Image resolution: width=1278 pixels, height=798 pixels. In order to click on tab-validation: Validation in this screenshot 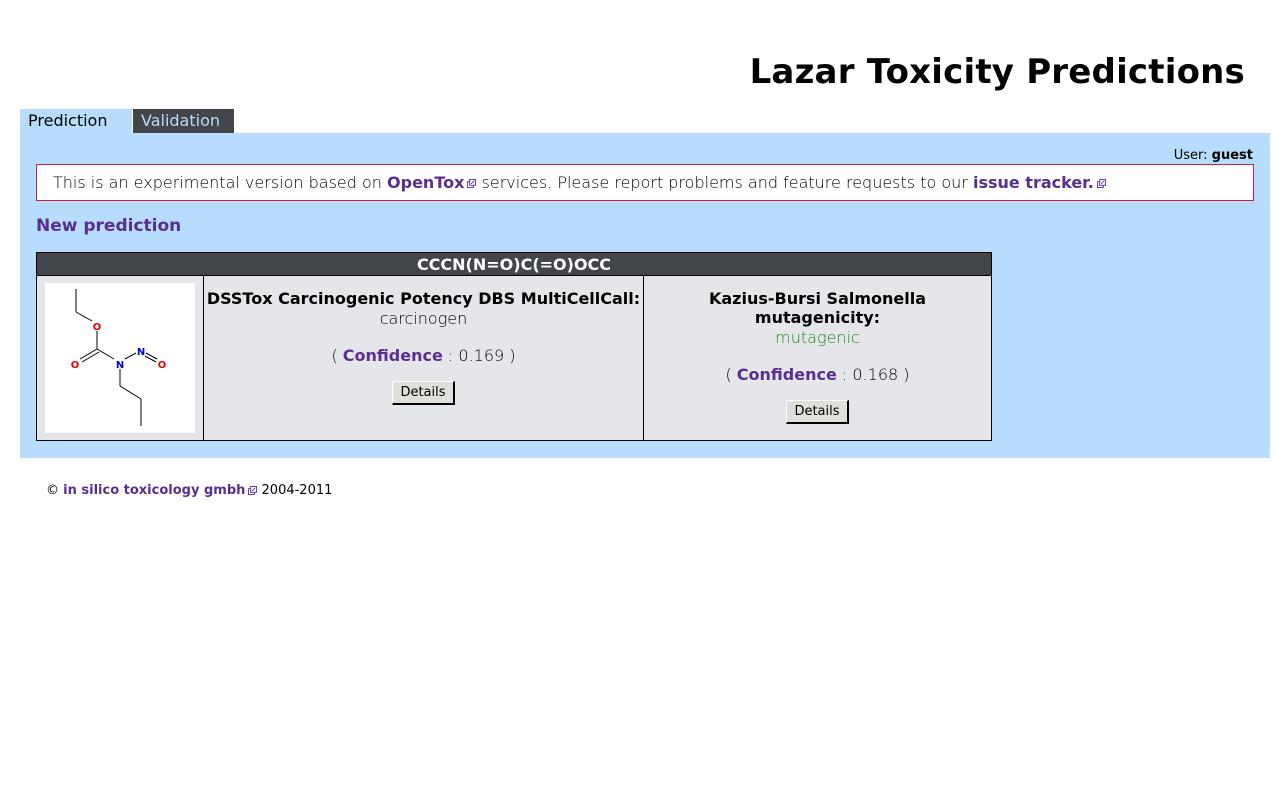, I will do `click(183, 121)`.